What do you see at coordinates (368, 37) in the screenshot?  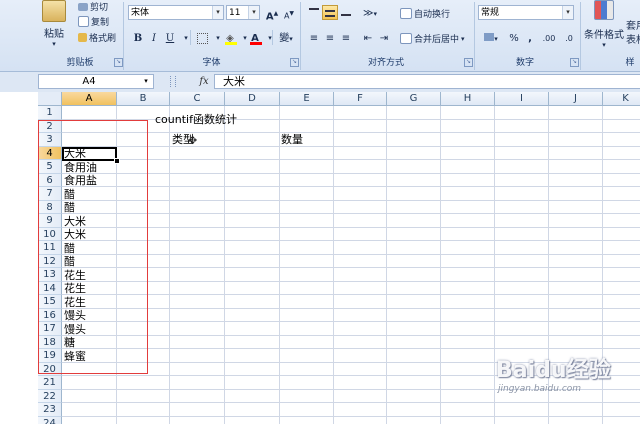 I see `decrease-indent-button: ⇤` at bounding box center [368, 37].